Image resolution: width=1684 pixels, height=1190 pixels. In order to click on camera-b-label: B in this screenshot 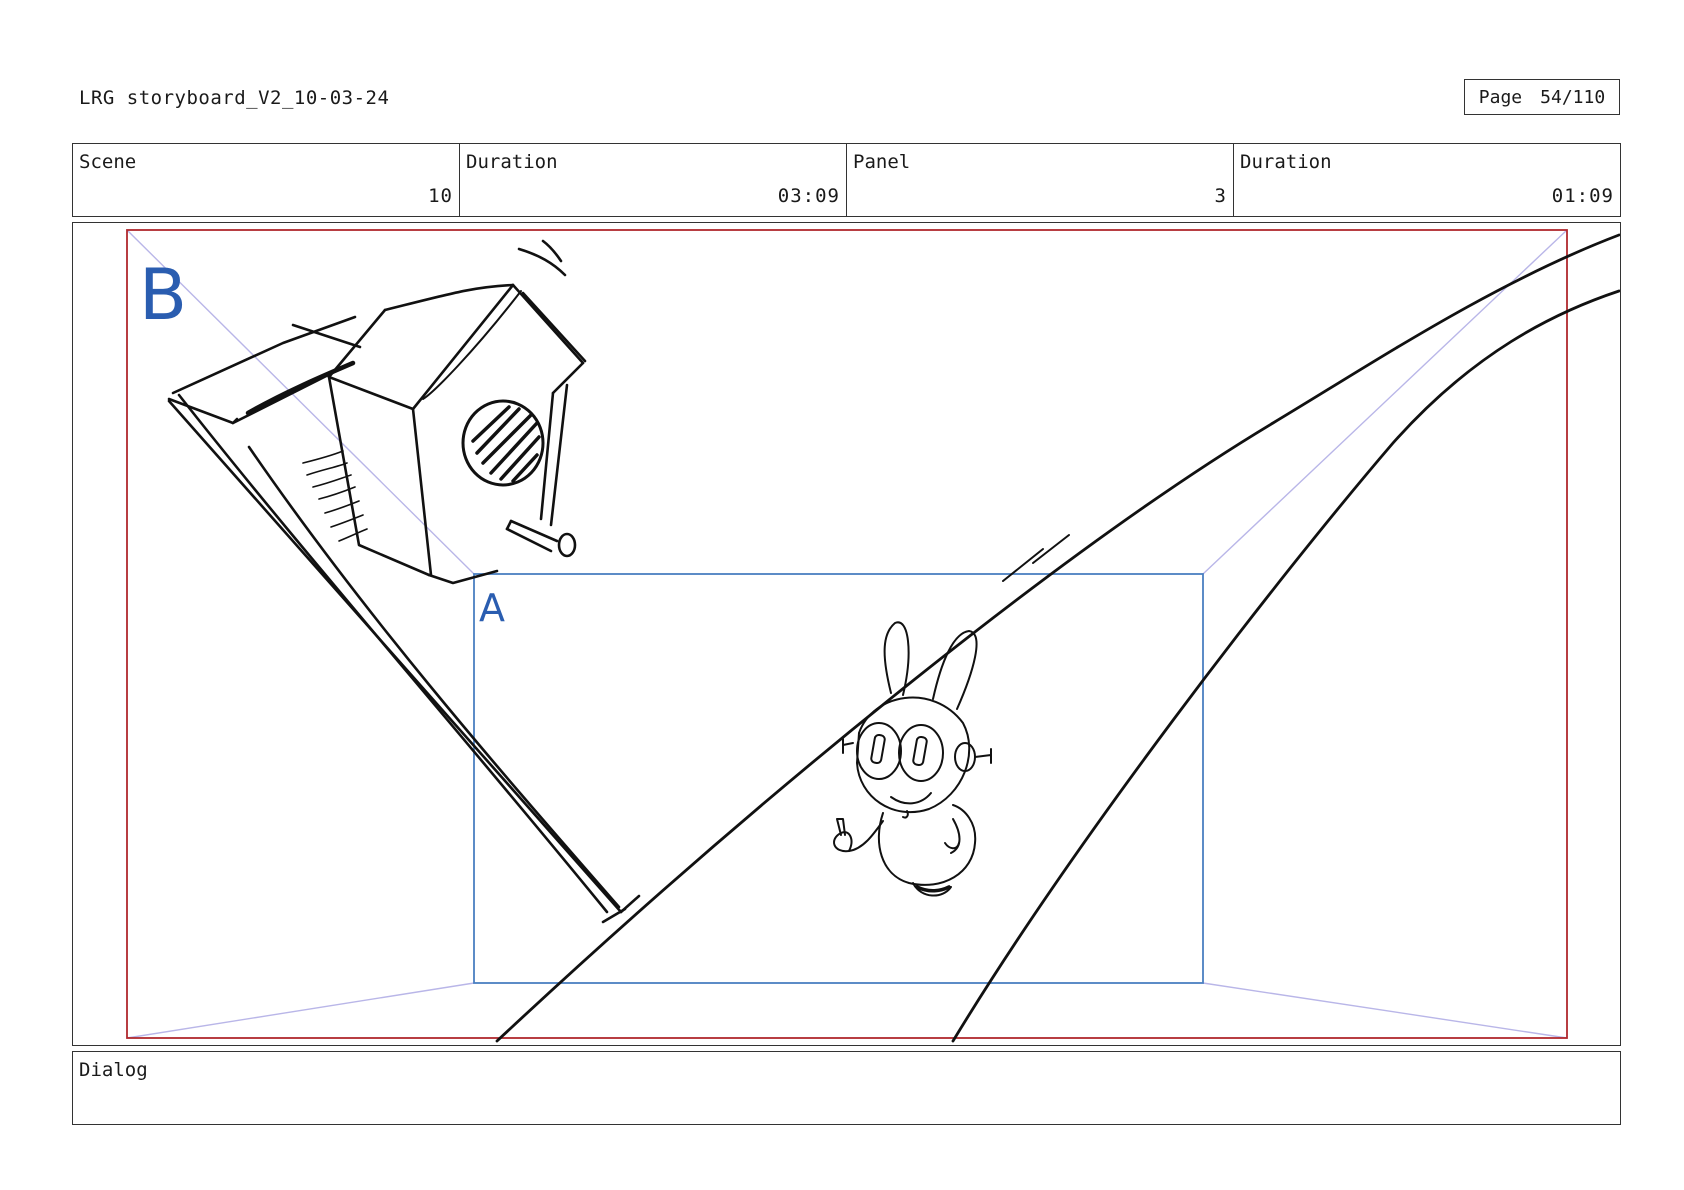, I will do `click(163, 295)`.